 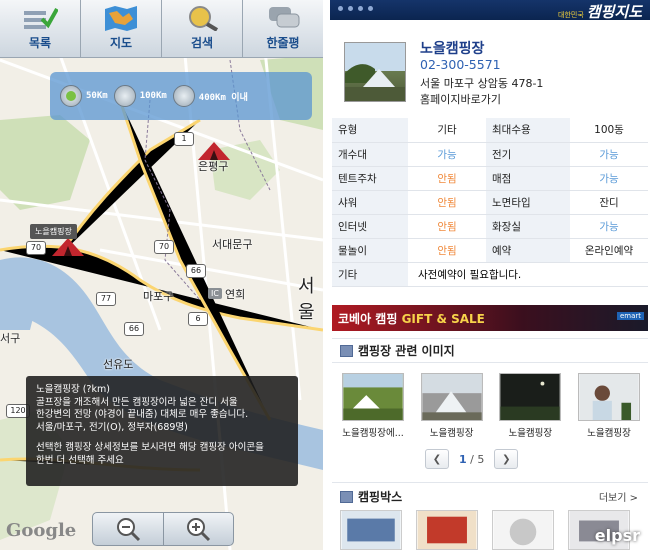 I want to click on zoom-out-icon, so click(x=128, y=530).